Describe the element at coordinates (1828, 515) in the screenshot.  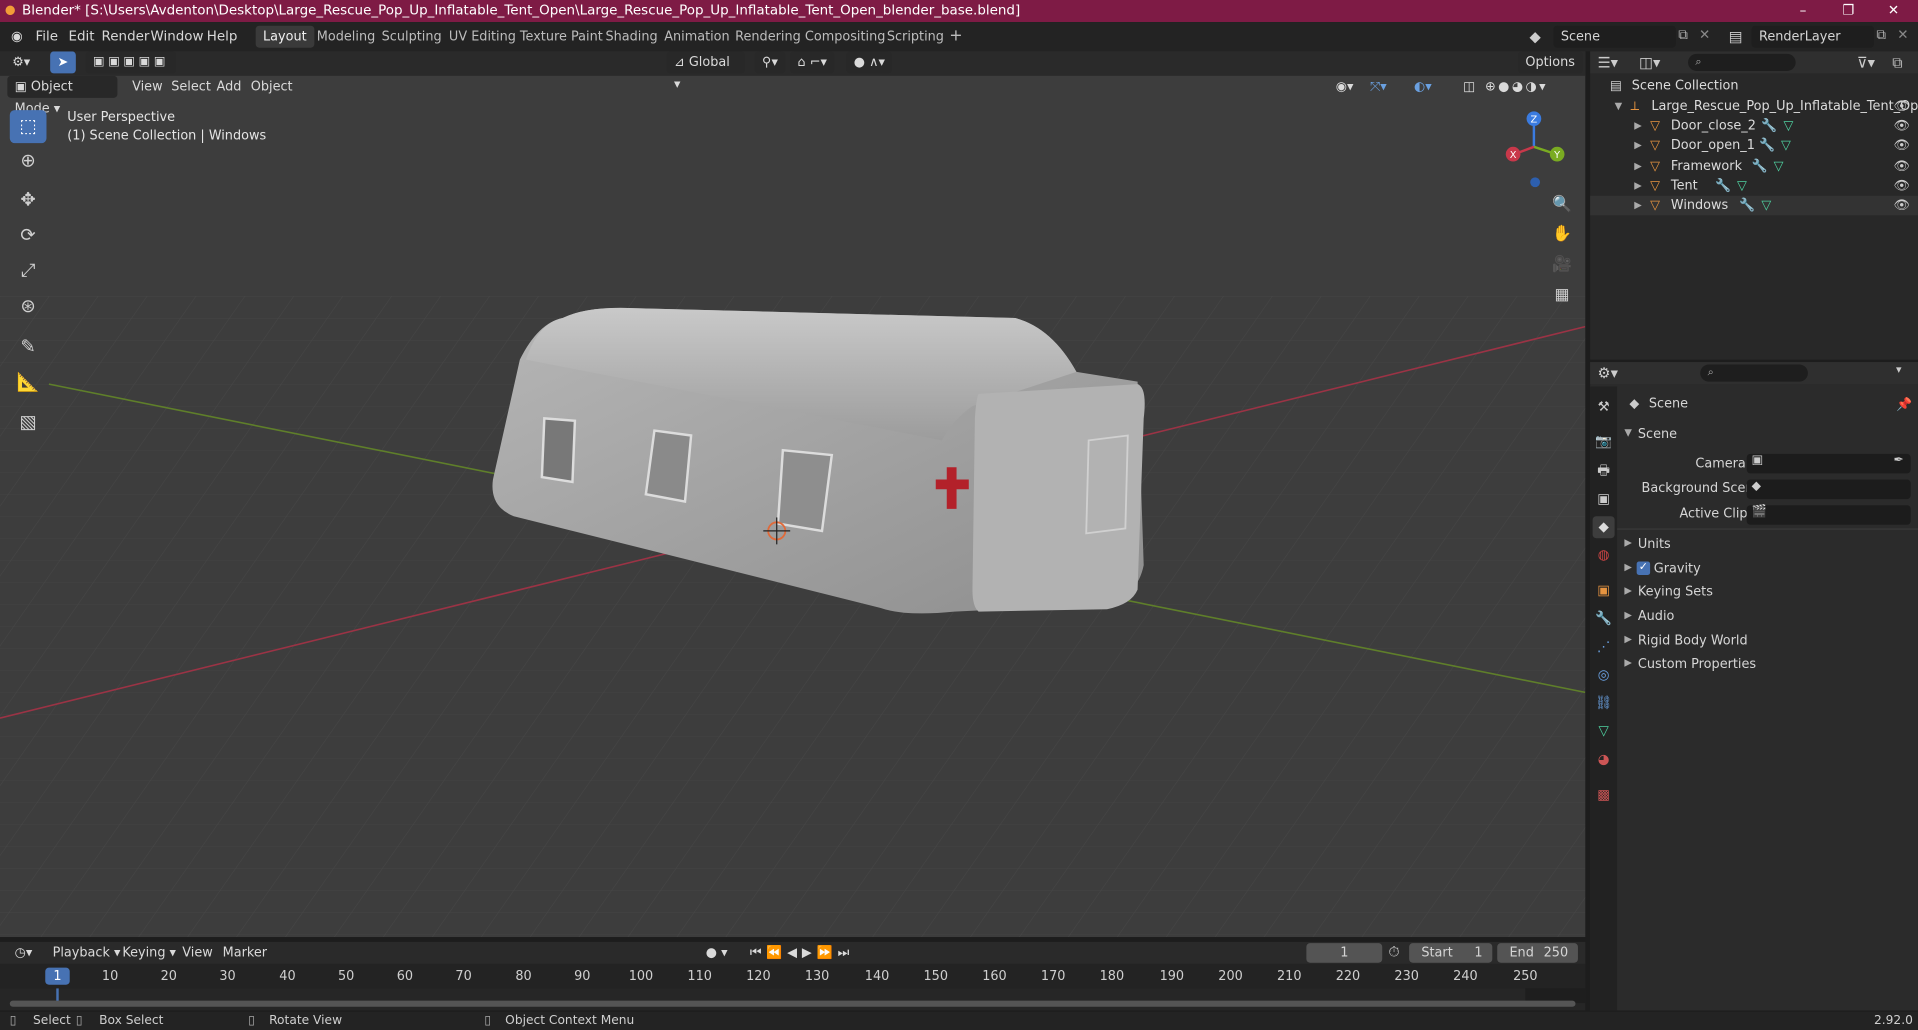
I see `active-clip-field: 🎬` at that location.